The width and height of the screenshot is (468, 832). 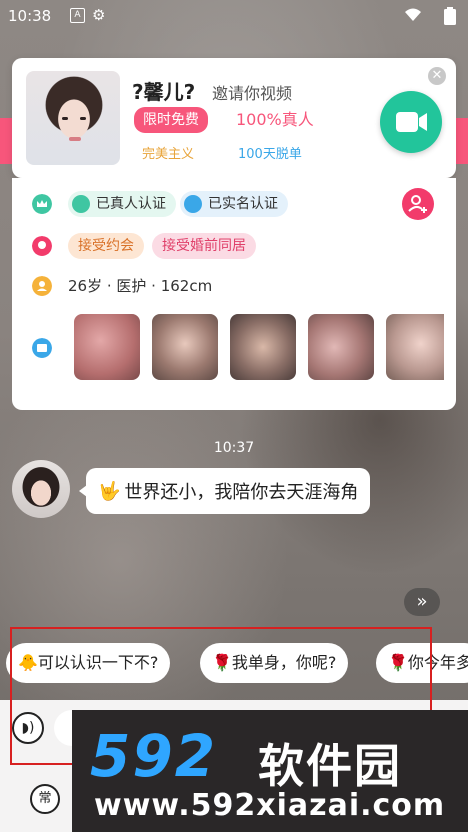 What do you see at coordinates (241, 492) in the screenshot?
I see `chat-message: 世界还小，我陪你去天涯海角` at bounding box center [241, 492].